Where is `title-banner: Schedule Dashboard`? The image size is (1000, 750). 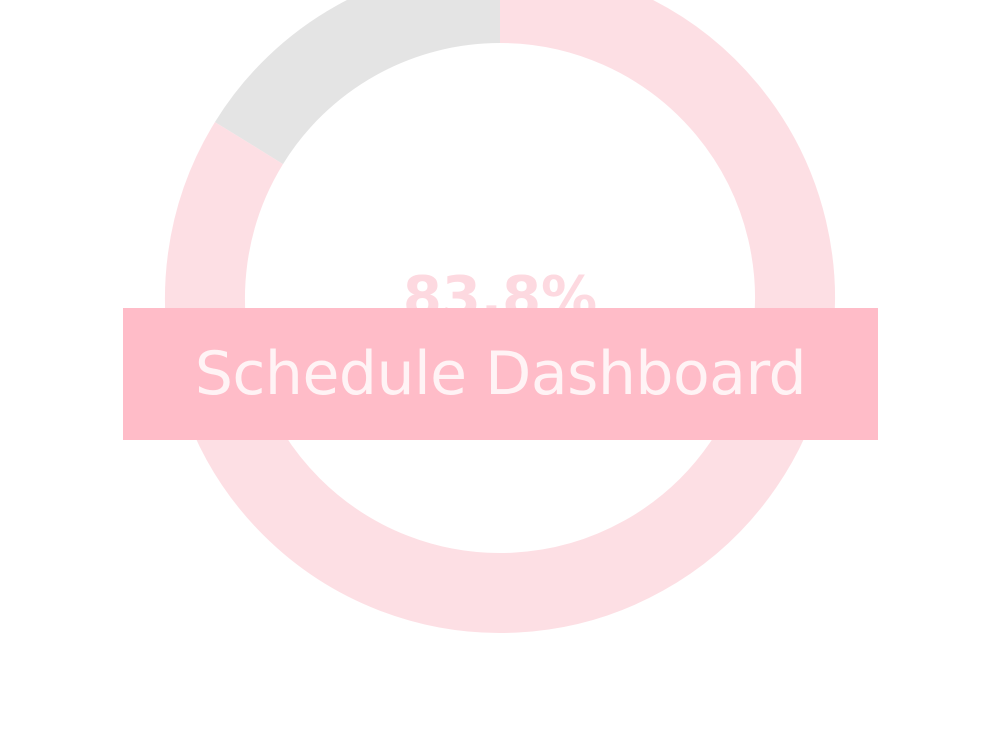
title-banner: Schedule Dashboard is located at coordinates (500, 374).